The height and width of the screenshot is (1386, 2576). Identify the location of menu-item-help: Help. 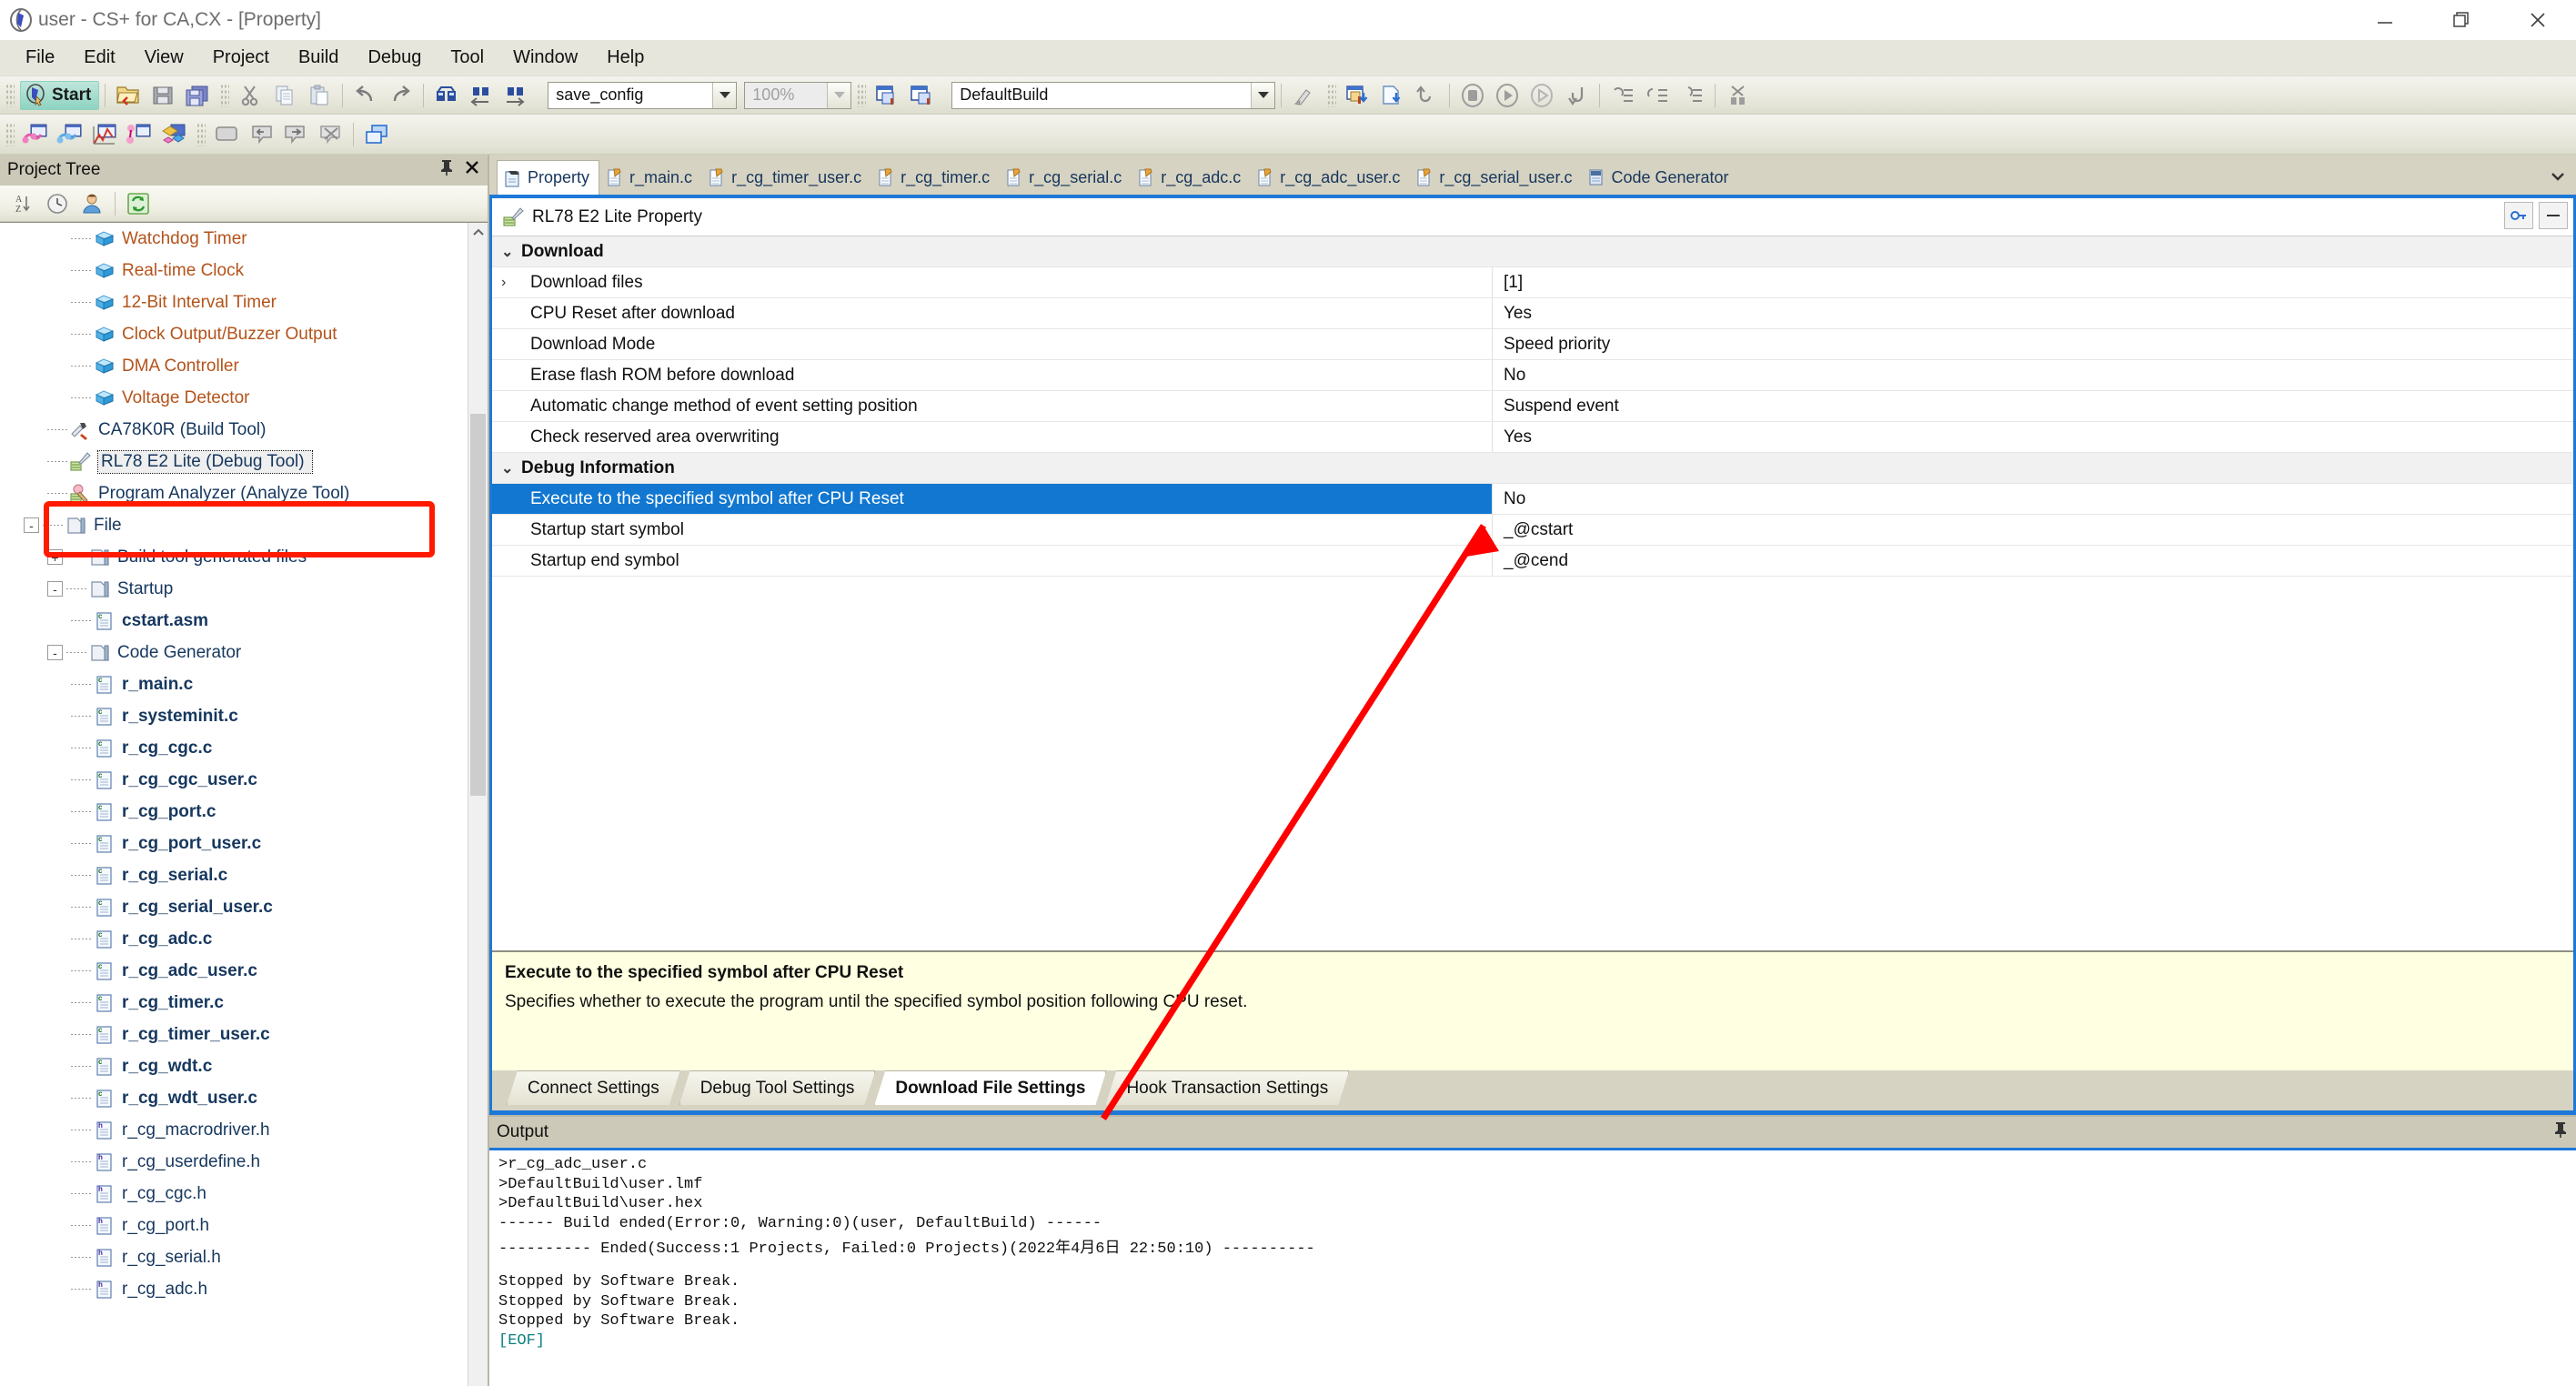
(625, 58).